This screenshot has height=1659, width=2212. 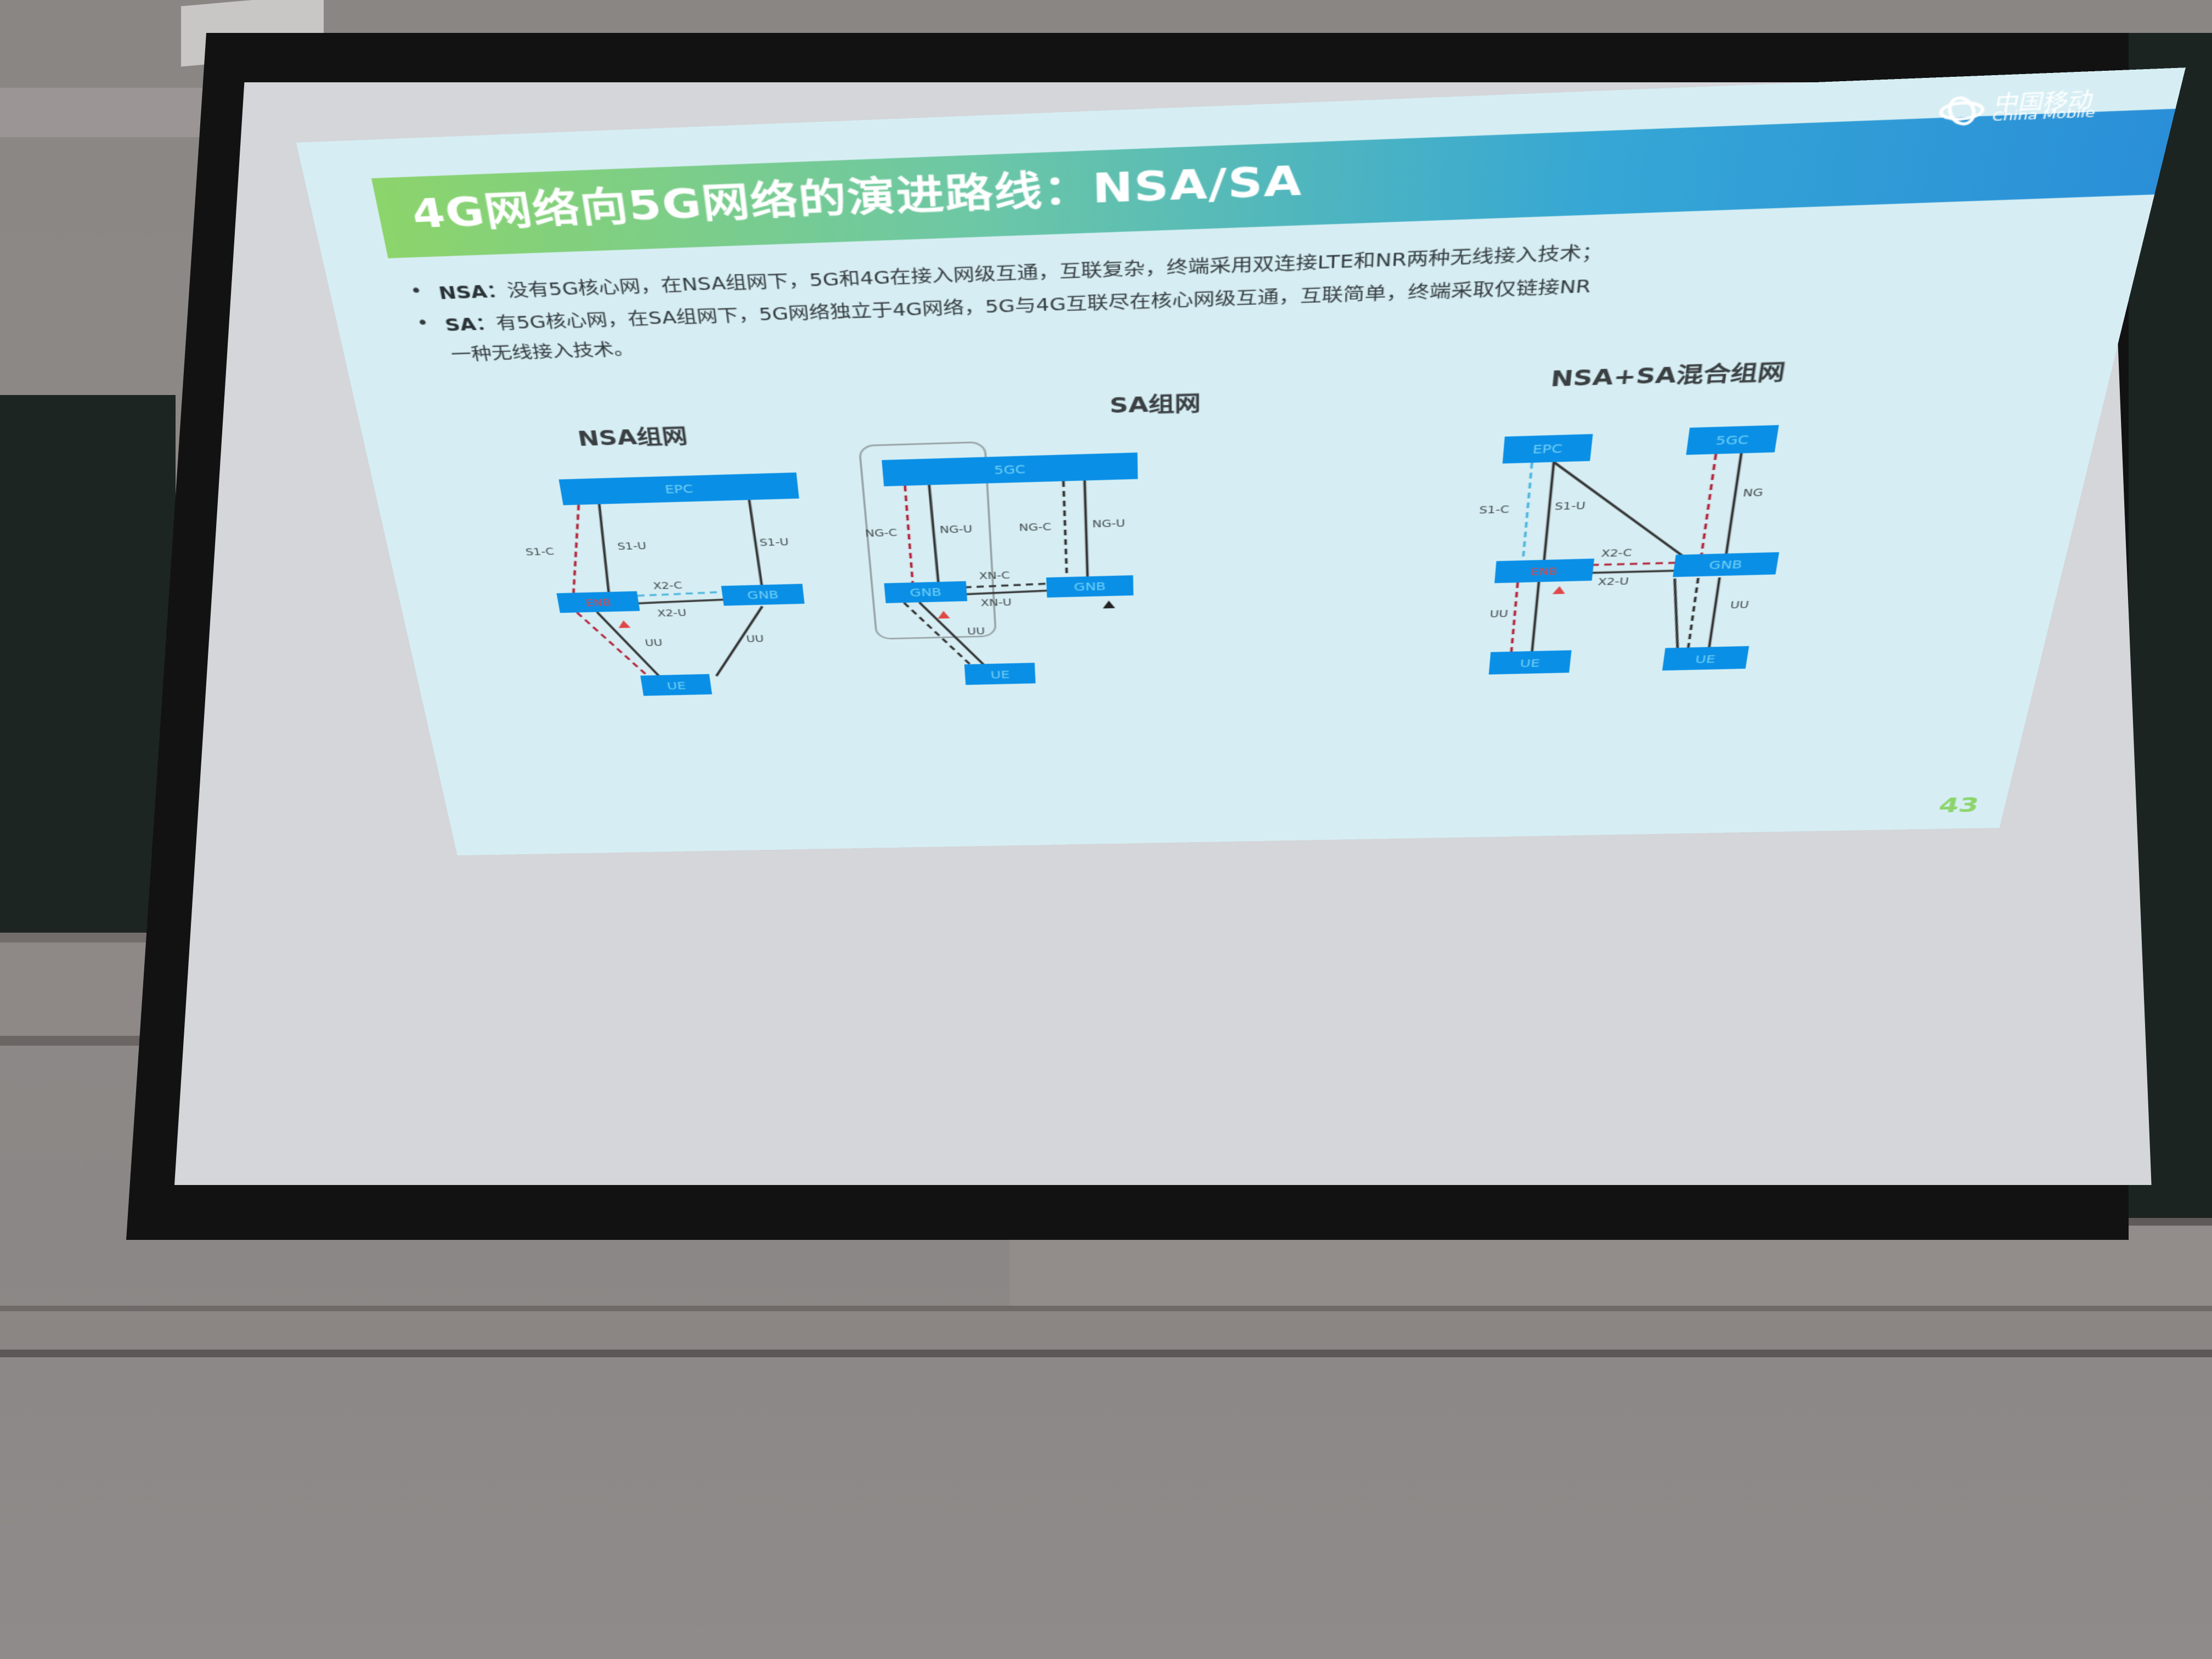 I want to click on nsa-x2u-link, so click(x=681, y=601).